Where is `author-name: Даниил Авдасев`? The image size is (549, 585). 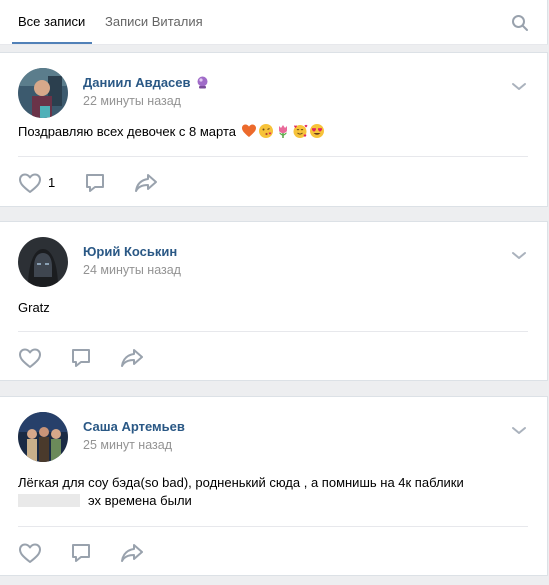 author-name: Даниил Авдасев is located at coordinates (146, 82).